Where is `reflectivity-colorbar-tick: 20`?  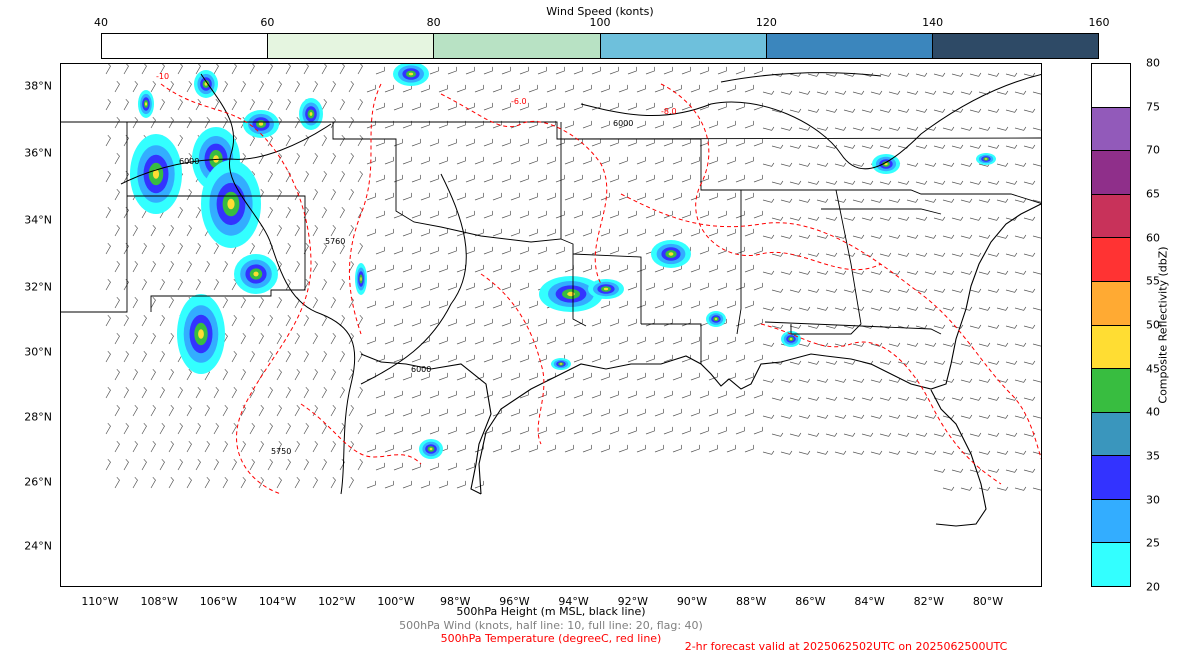 reflectivity-colorbar-tick: 20 is located at coordinates (1153, 587).